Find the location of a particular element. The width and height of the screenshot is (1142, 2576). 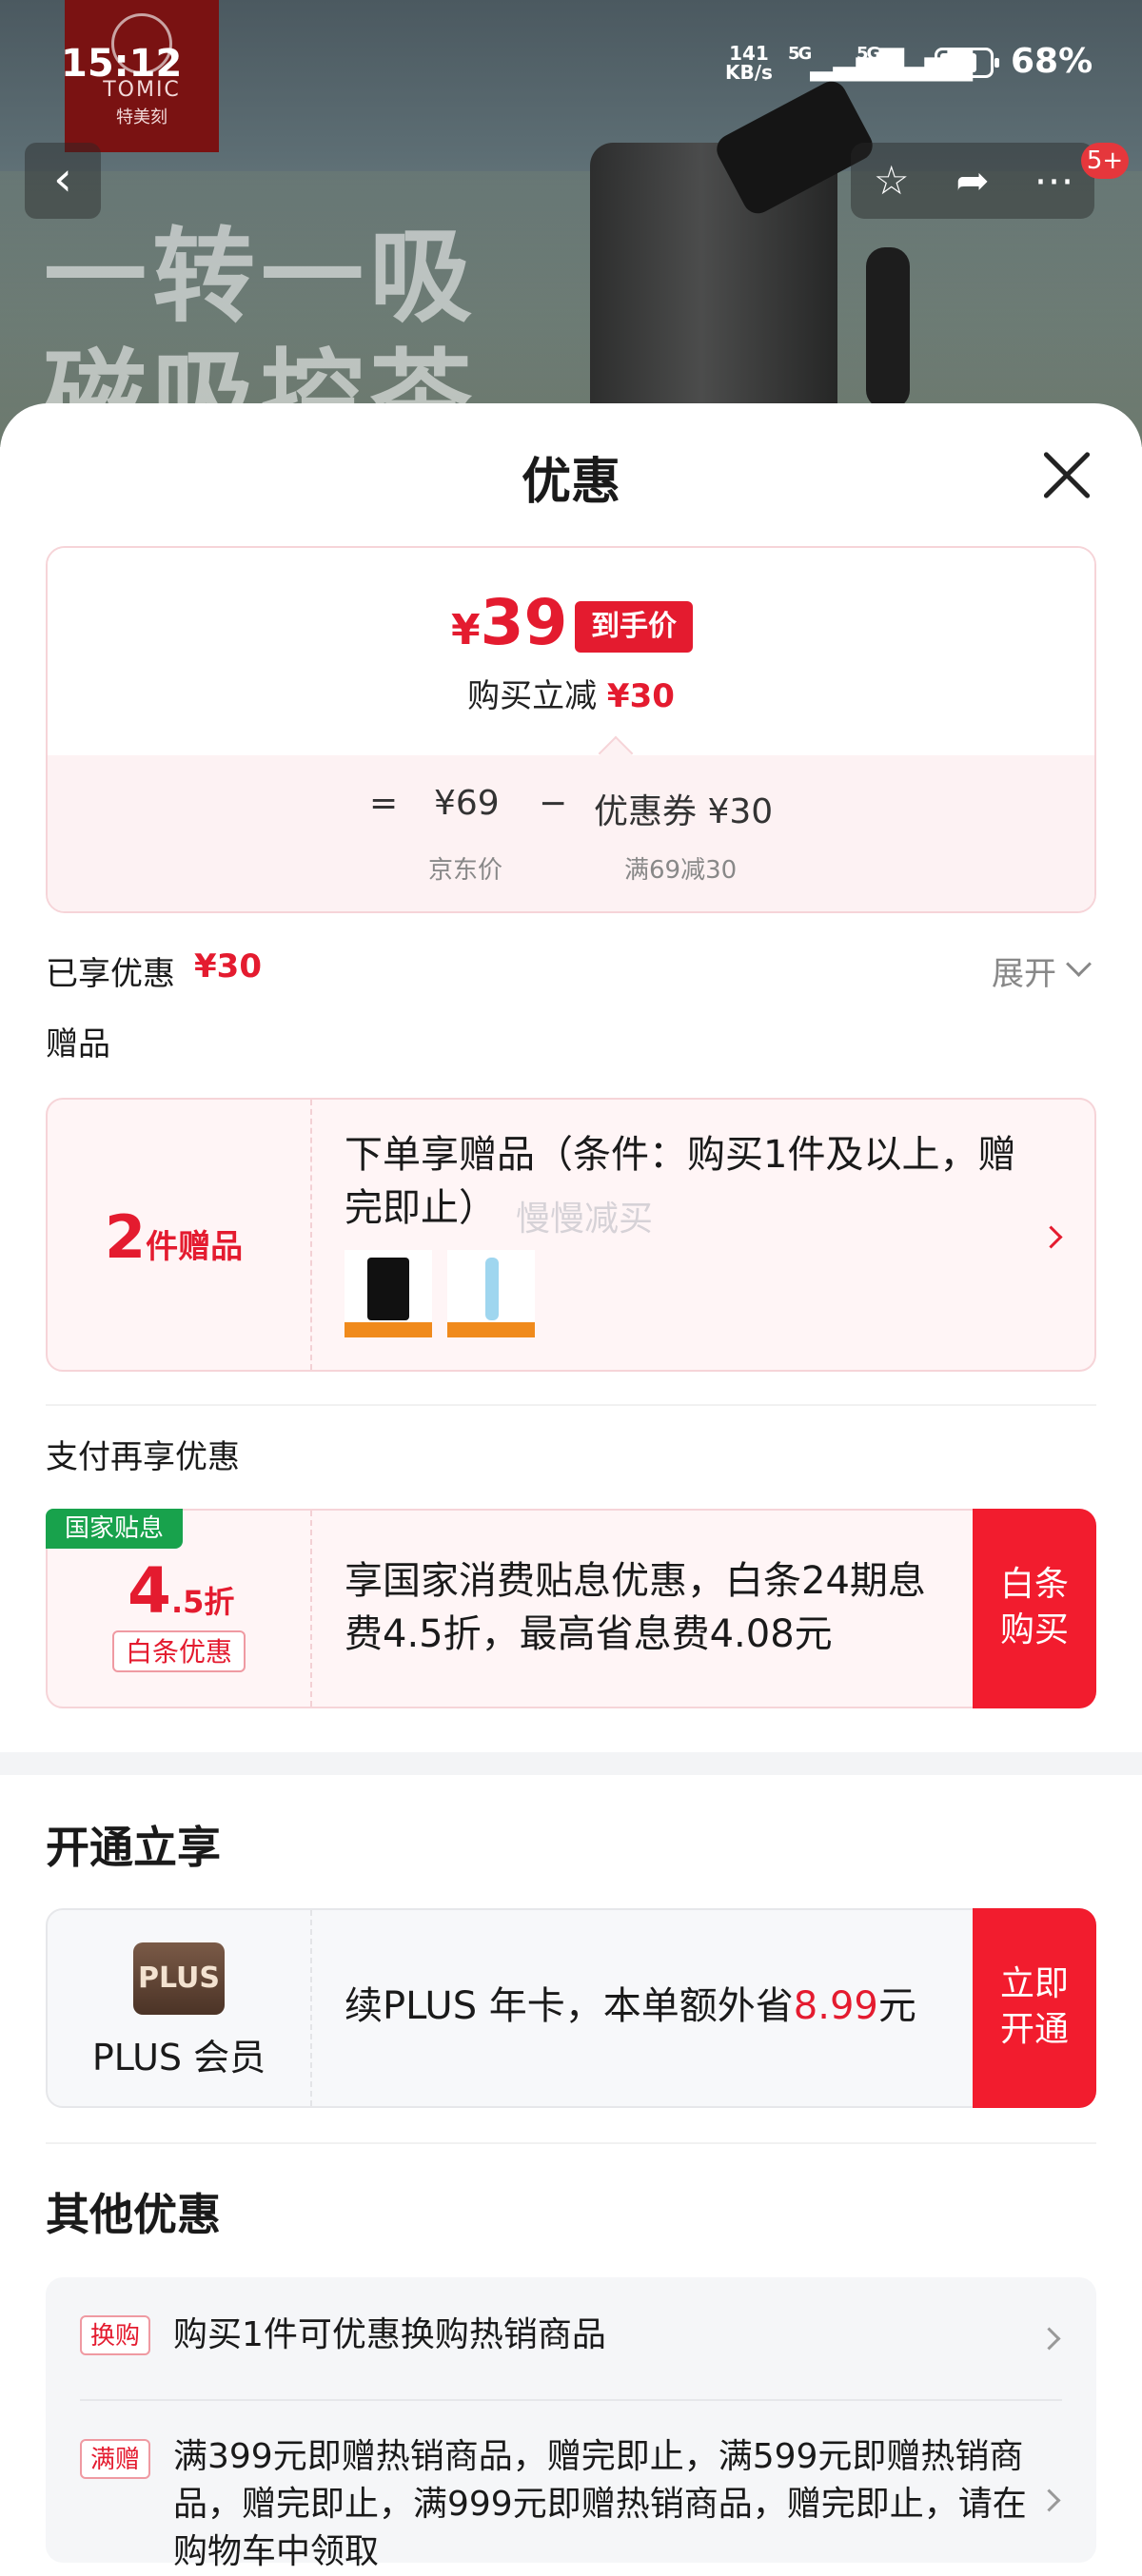

back-button: ‹ is located at coordinates (63, 181).